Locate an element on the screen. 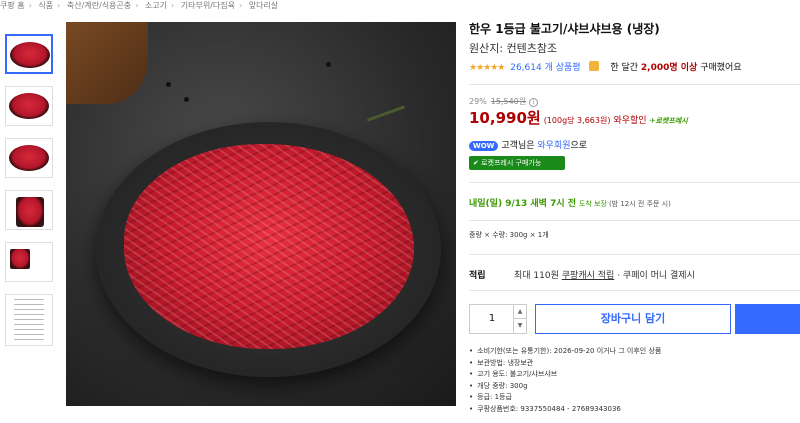  purchase-count-text: 한 달간 2,000명 이상 구매했어요 is located at coordinates (675, 68).